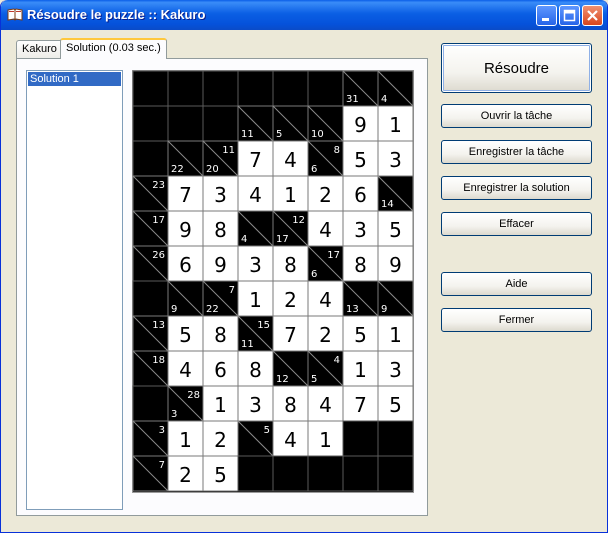 This screenshot has width=608, height=533. What do you see at coordinates (113, 48) in the screenshot?
I see `tab-solution: Solution (0.03 sec.)` at bounding box center [113, 48].